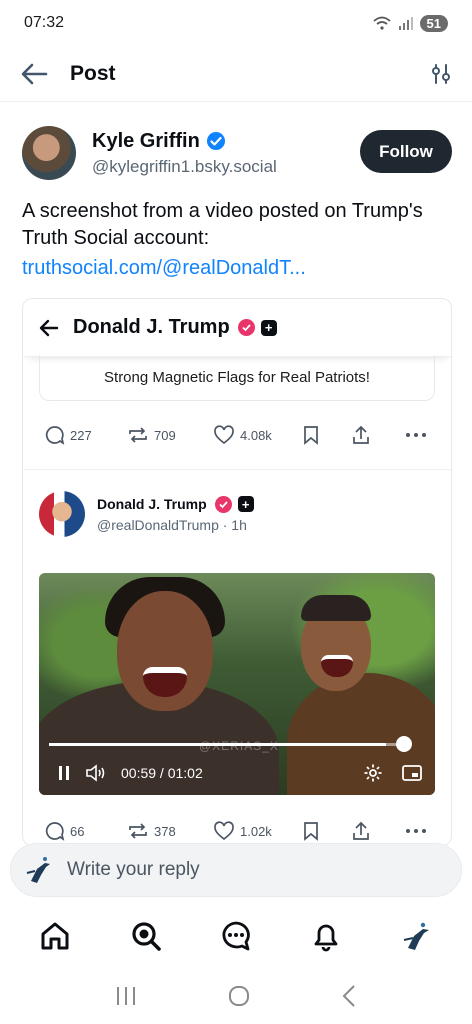 The width and height of the screenshot is (472, 1024). Describe the element at coordinates (44, 22) in the screenshot. I see `status-time: 07:32` at that location.